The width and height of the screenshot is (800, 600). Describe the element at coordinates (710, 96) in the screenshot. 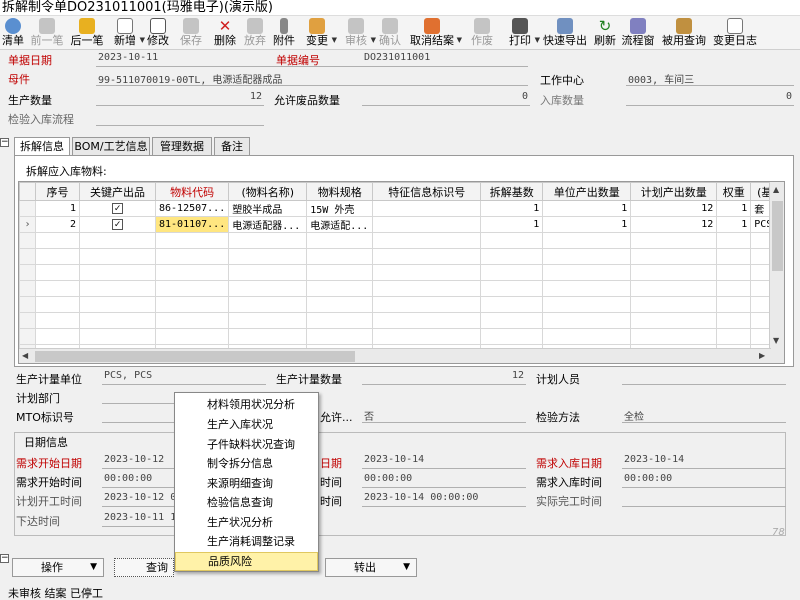

I see `stockin-qty-field: 0` at that location.